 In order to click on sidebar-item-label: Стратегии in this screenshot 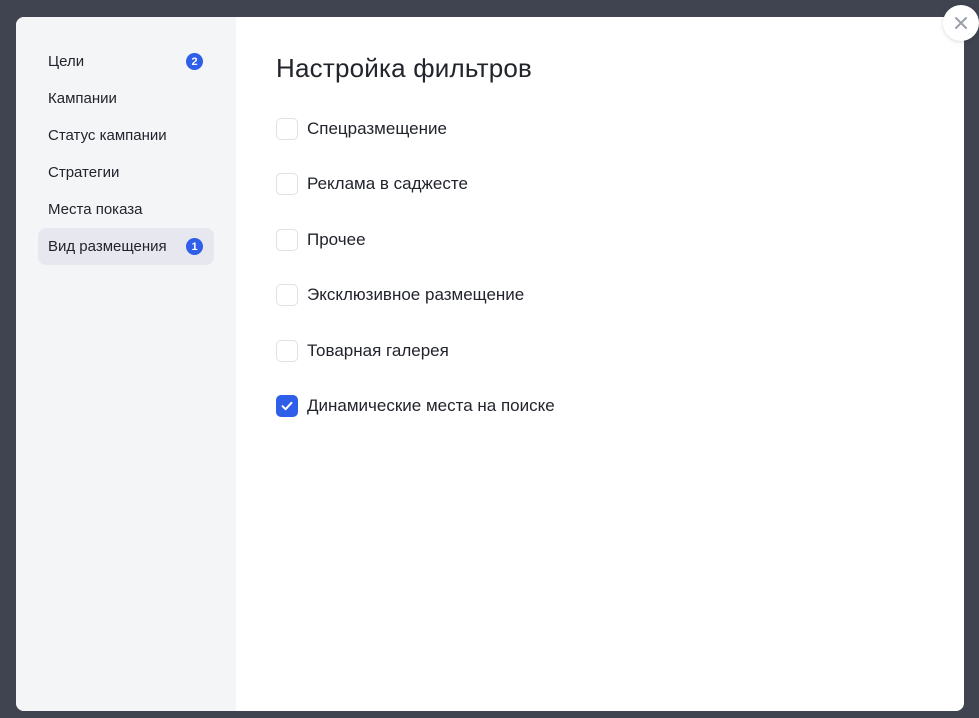, I will do `click(84, 172)`.